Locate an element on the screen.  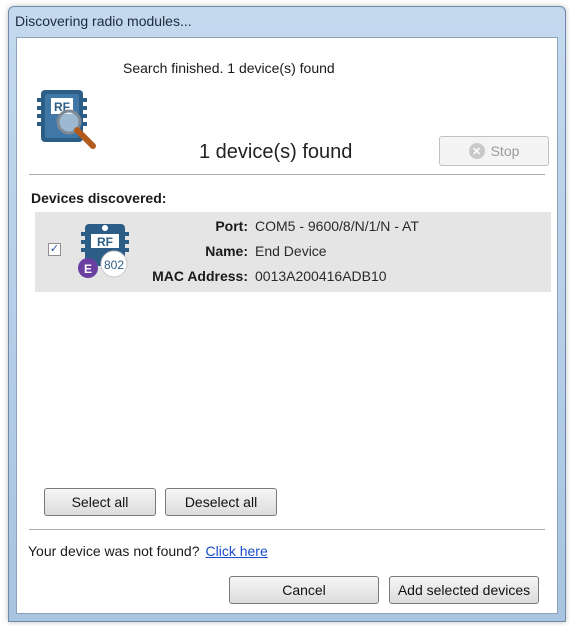
stop-button: ✕ Stop is located at coordinates (494, 151).